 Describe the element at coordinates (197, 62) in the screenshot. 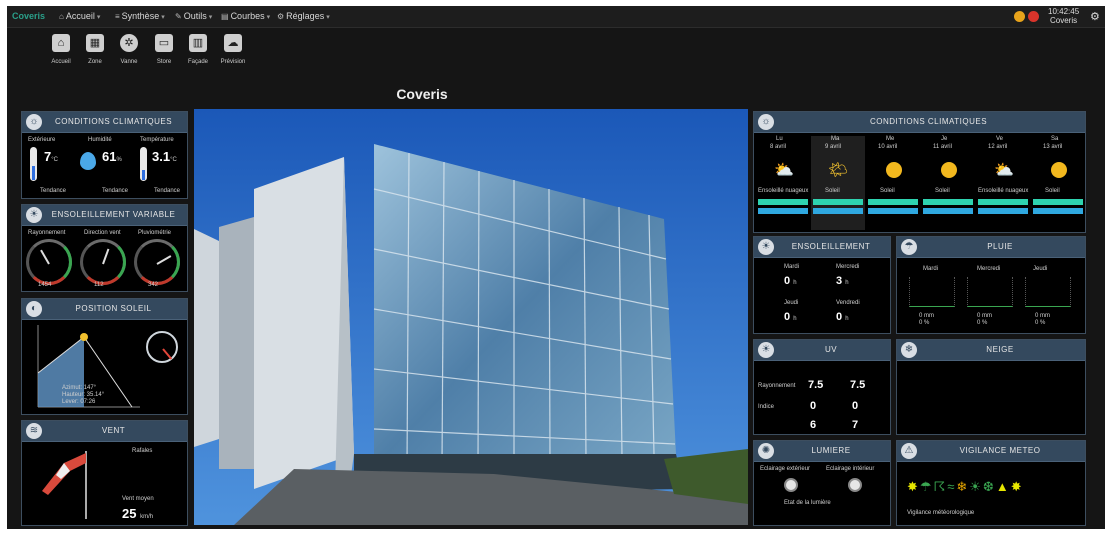

I see `shortcut-label: Façade` at that location.